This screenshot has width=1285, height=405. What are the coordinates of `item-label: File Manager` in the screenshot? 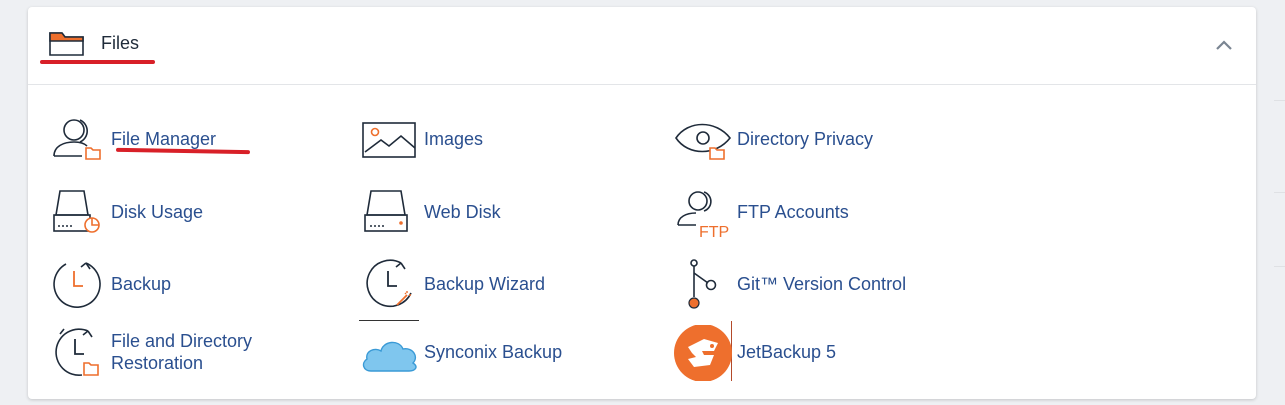 It's located at (163, 139).